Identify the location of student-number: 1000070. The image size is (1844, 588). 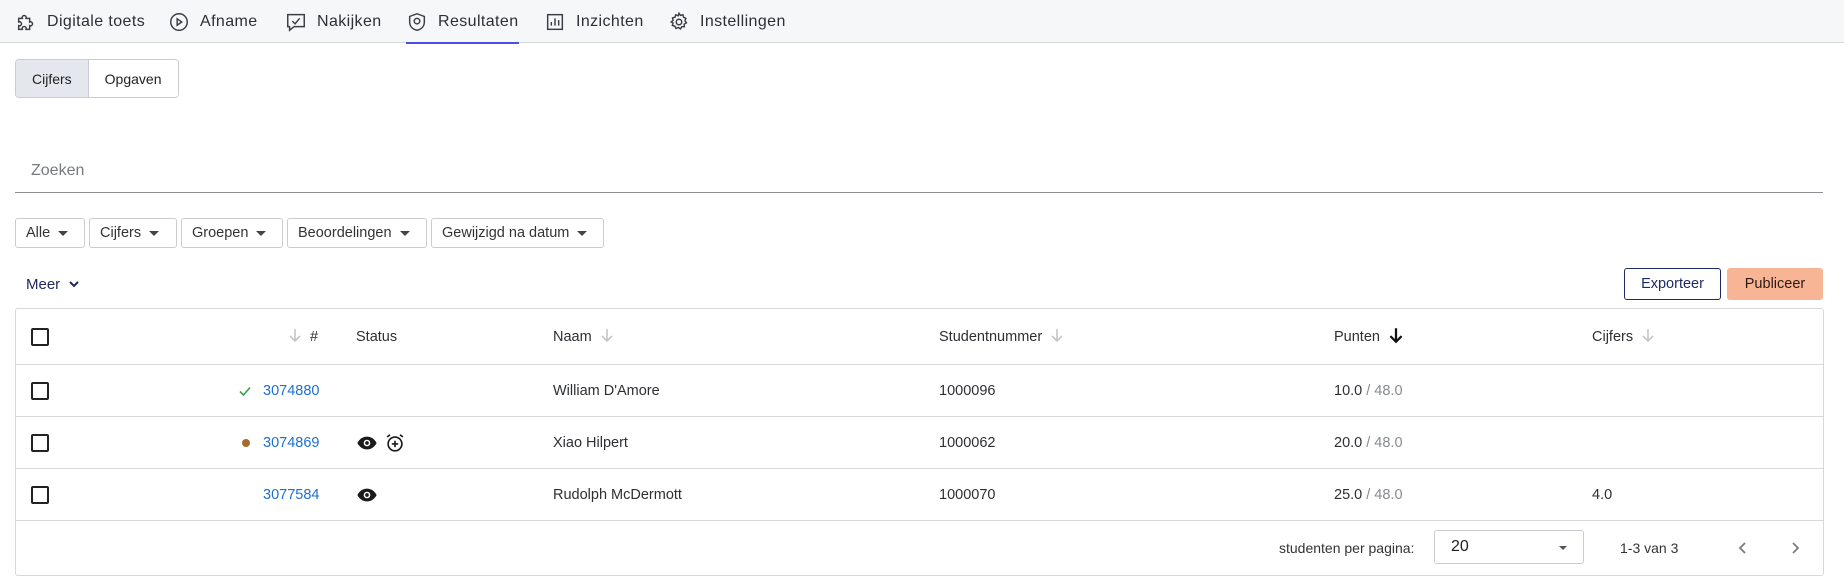
(967, 494).